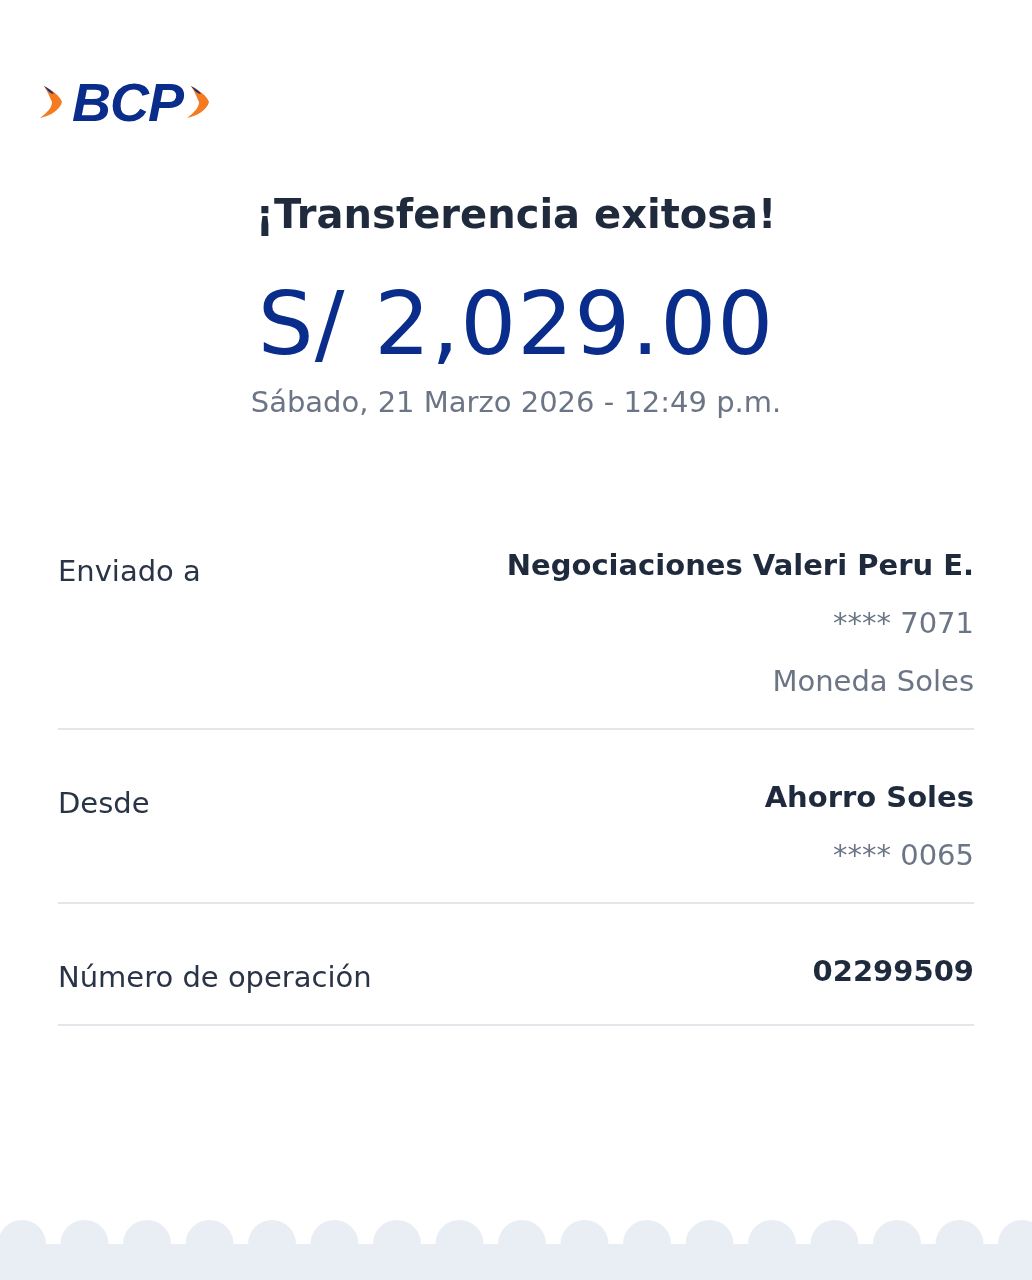 This screenshot has width=1032, height=1280. What do you see at coordinates (740, 565) in the screenshot?
I see `detail-value: Negociaciones Valeri Peru E.` at bounding box center [740, 565].